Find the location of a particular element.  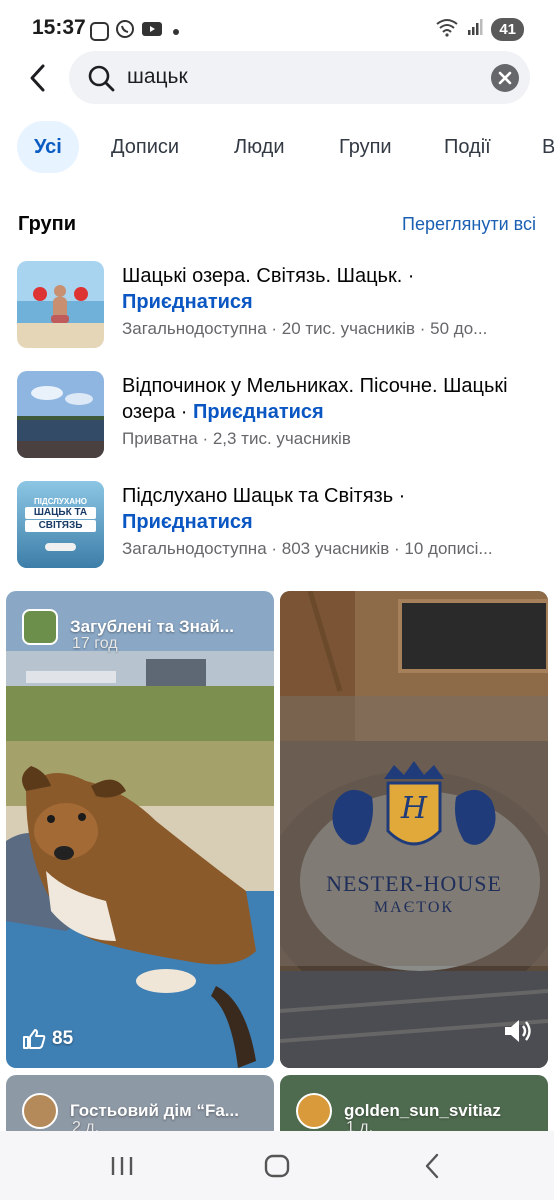

back-button is located at coordinates (37, 78).